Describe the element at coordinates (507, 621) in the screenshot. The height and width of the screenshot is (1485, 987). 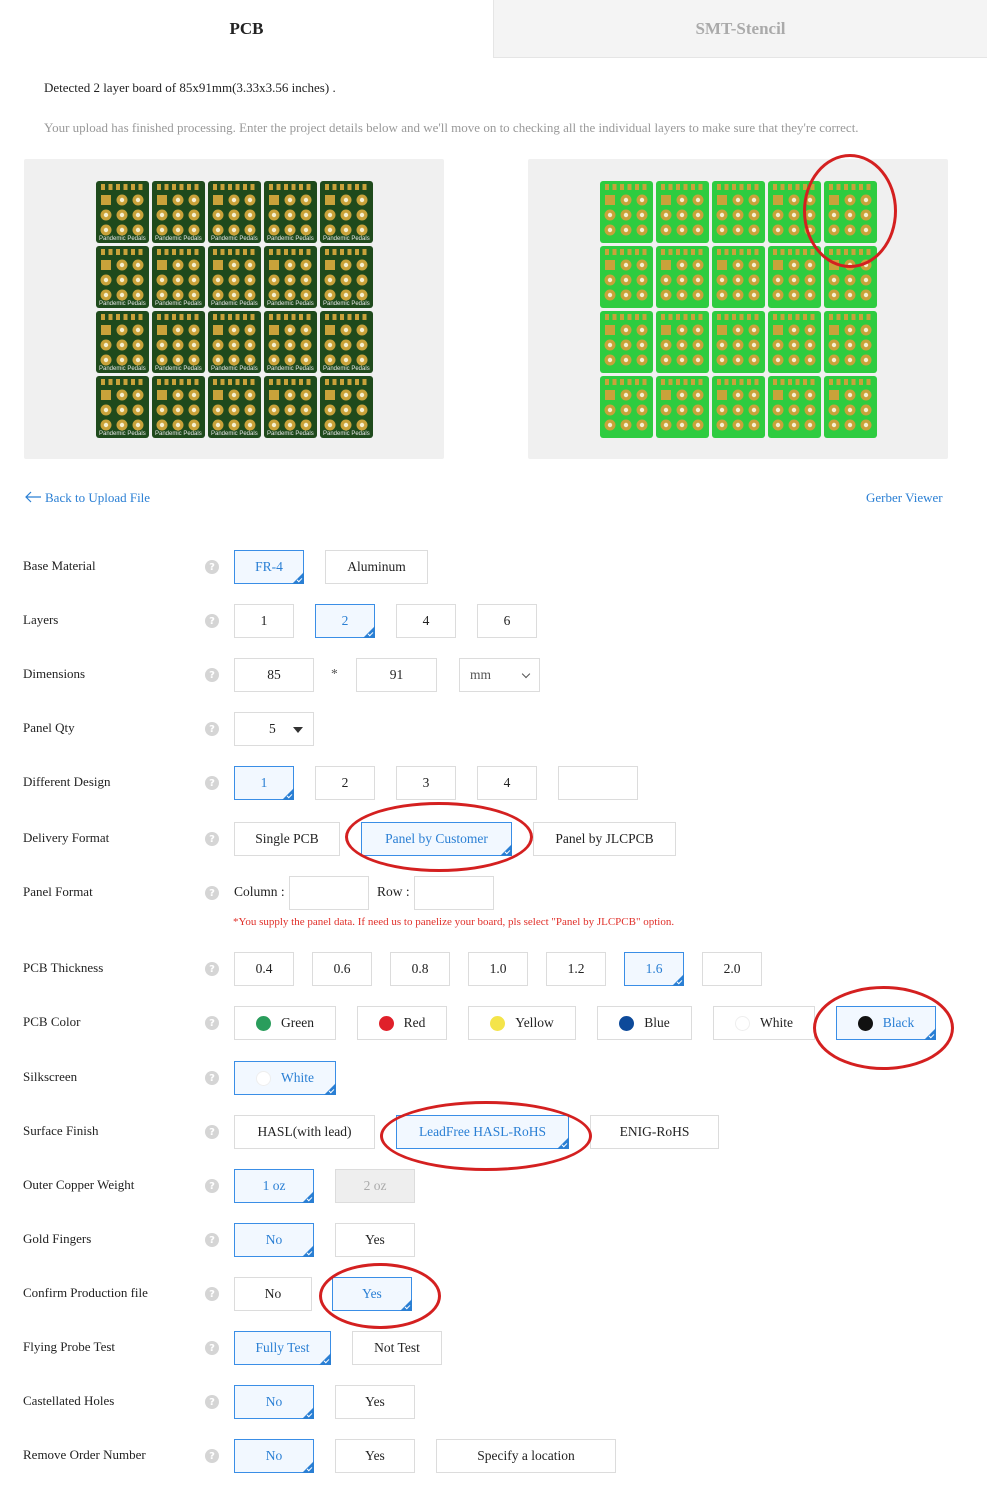
I see `option-layers-6: 6` at that location.